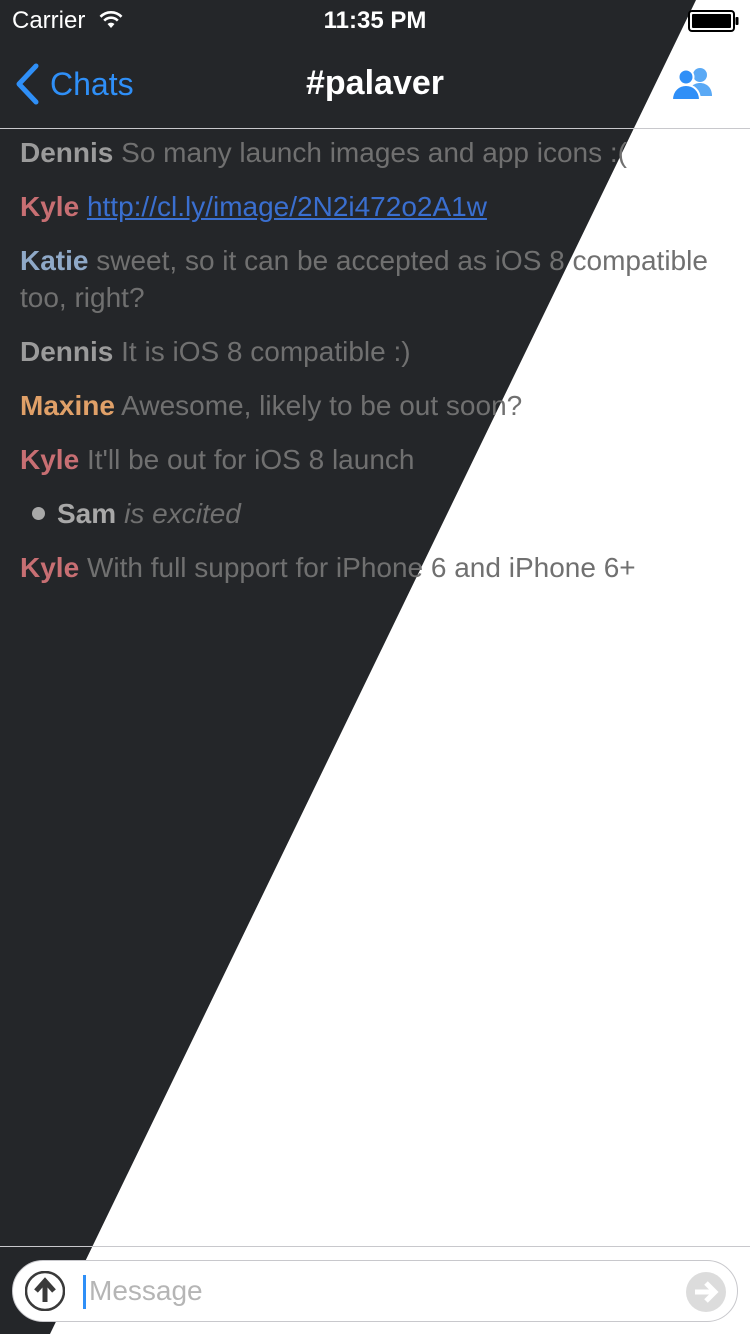 Image resolution: width=750 pixels, height=1334 pixels. What do you see at coordinates (378, 513) in the screenshot?
I see `action-row: Sam is excited` at bounding box center [378, 513].